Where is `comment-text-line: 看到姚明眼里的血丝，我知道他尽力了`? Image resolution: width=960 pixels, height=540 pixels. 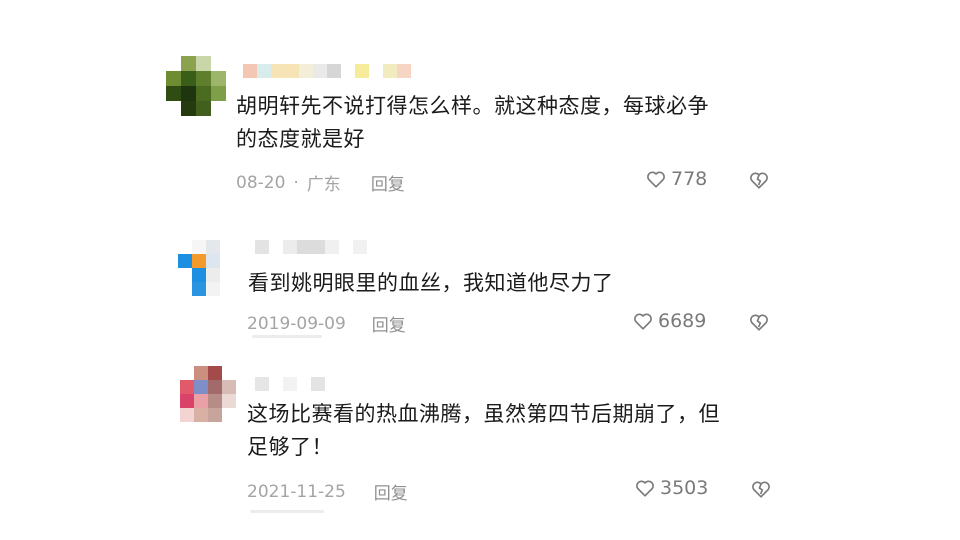 comment-text-line: 看到姚明眼里的血丝，我知道他尽力了 is located at coordinates (431, 283).